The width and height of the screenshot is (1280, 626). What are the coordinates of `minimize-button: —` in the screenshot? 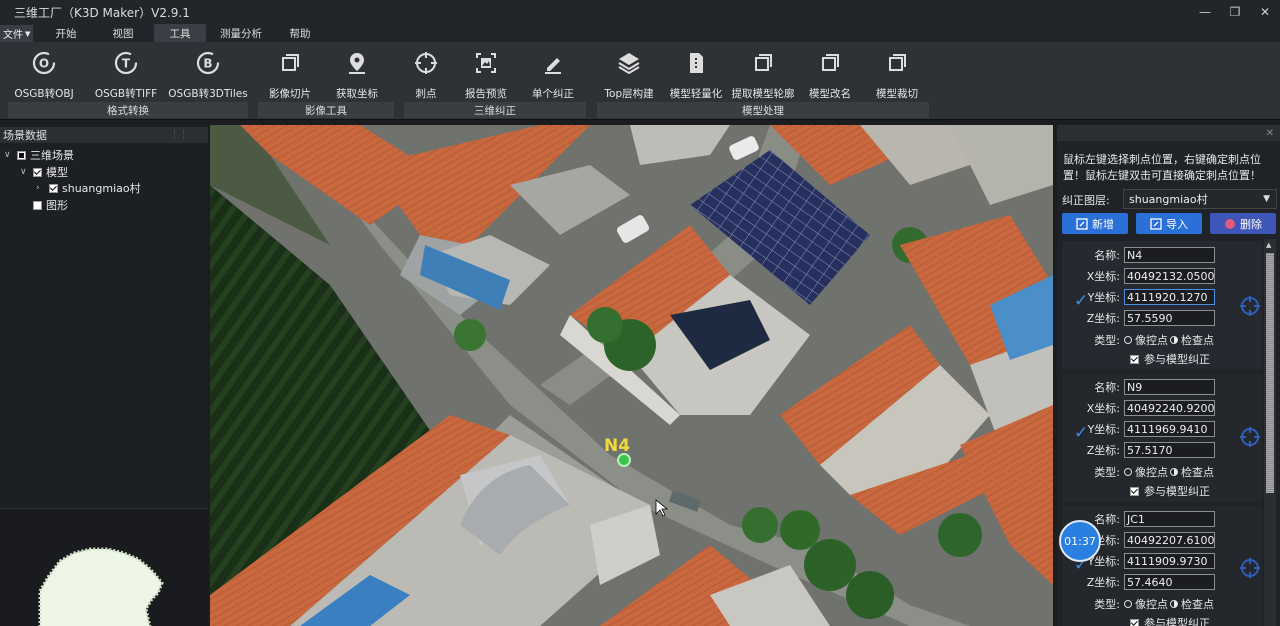 It's located at (1205, 12).